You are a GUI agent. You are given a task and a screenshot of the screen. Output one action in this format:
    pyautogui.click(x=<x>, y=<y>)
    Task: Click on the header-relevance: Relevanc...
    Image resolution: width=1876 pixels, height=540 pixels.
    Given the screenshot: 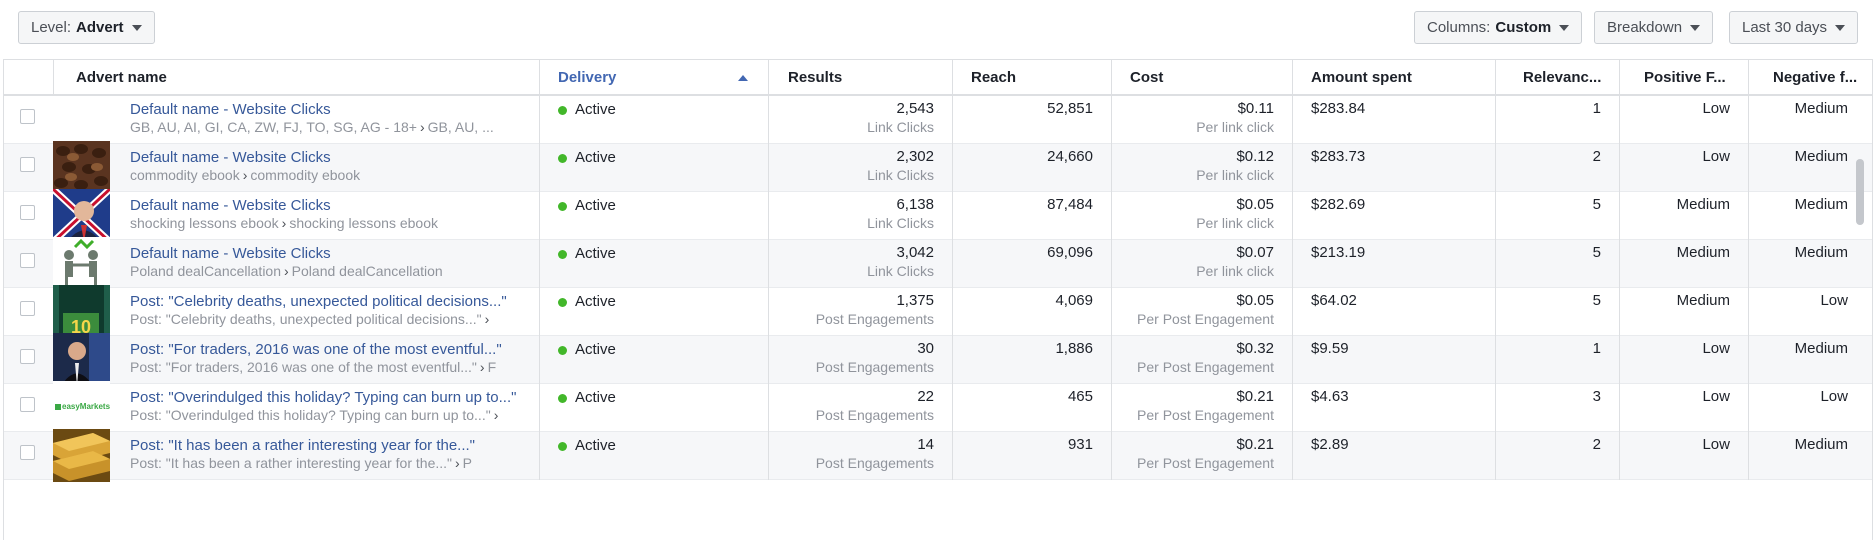 What is the action you would take?
    pyautogui.click(x=1557, y=77)
    